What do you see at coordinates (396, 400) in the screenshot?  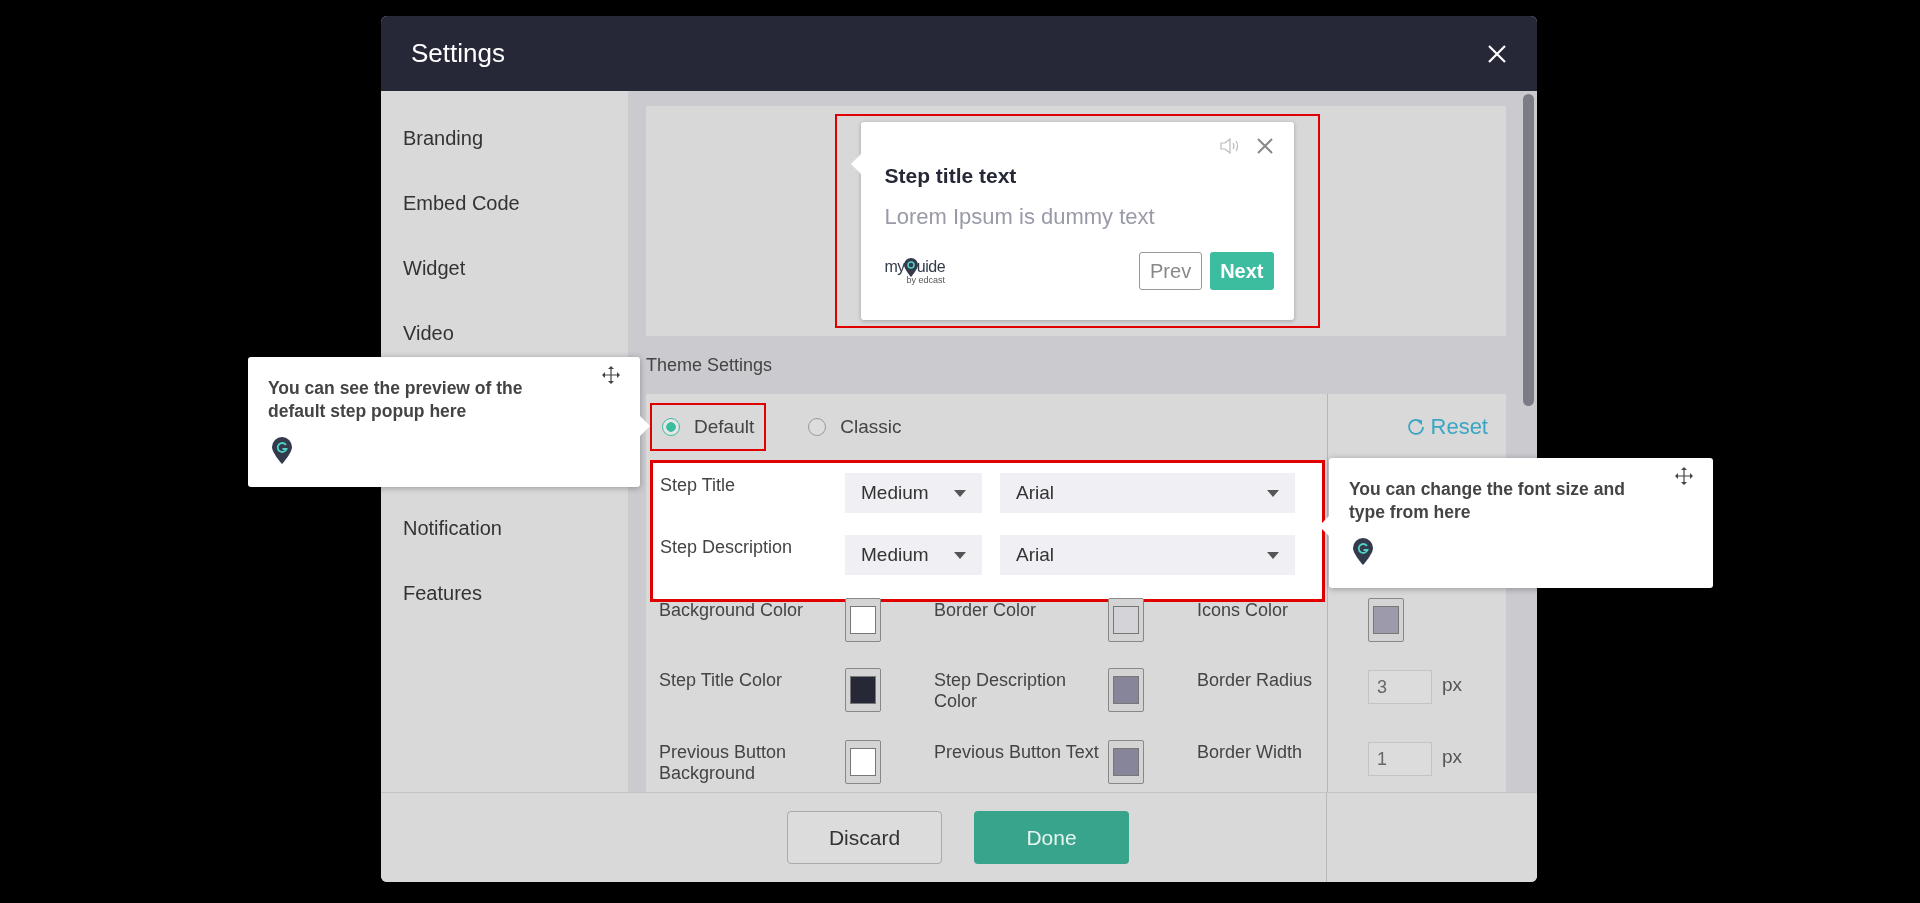 I see `tooltip-text: You can see the preview of the default step popup here` at bounding box center [396, 400].